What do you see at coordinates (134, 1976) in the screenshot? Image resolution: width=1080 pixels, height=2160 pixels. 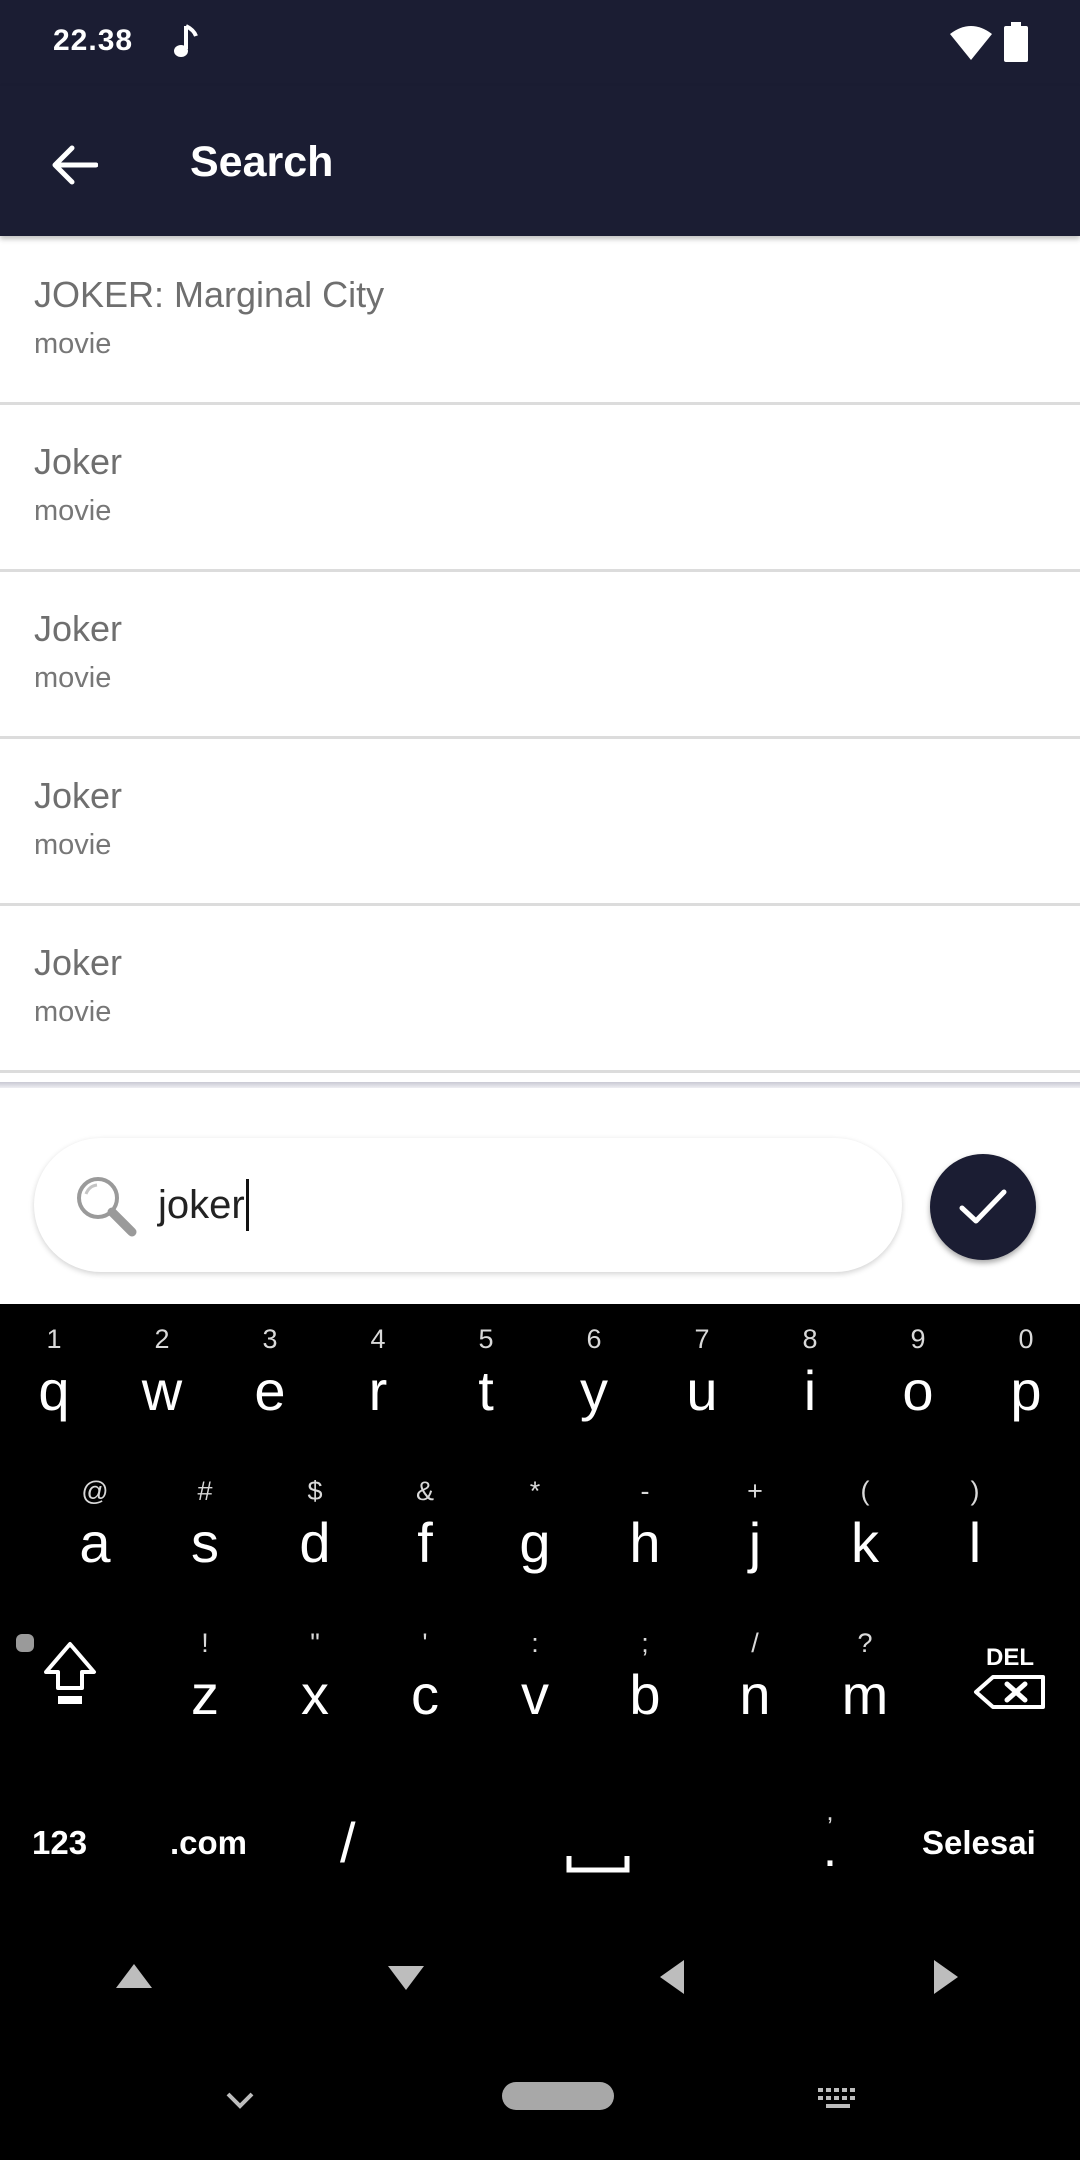 I see `arrow-up-key` at bounding box center [134, 1976].